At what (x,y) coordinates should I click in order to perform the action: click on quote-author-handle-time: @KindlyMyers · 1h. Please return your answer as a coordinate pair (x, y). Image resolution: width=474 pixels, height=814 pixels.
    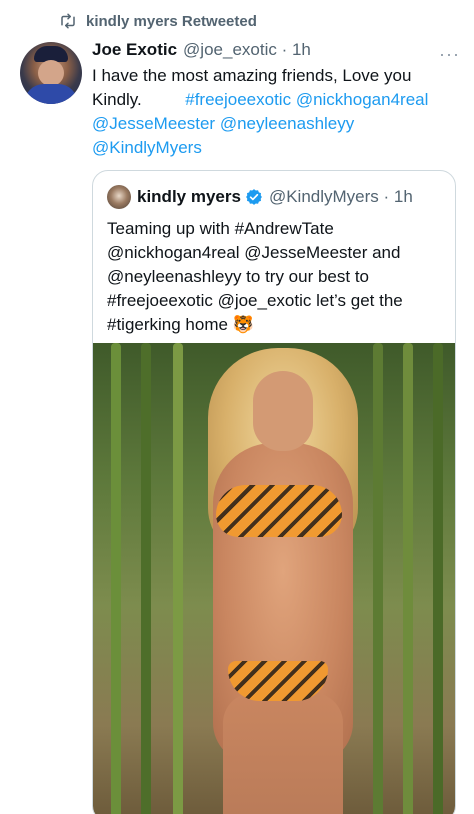
    Looking at the image, I should click on (341, 197).